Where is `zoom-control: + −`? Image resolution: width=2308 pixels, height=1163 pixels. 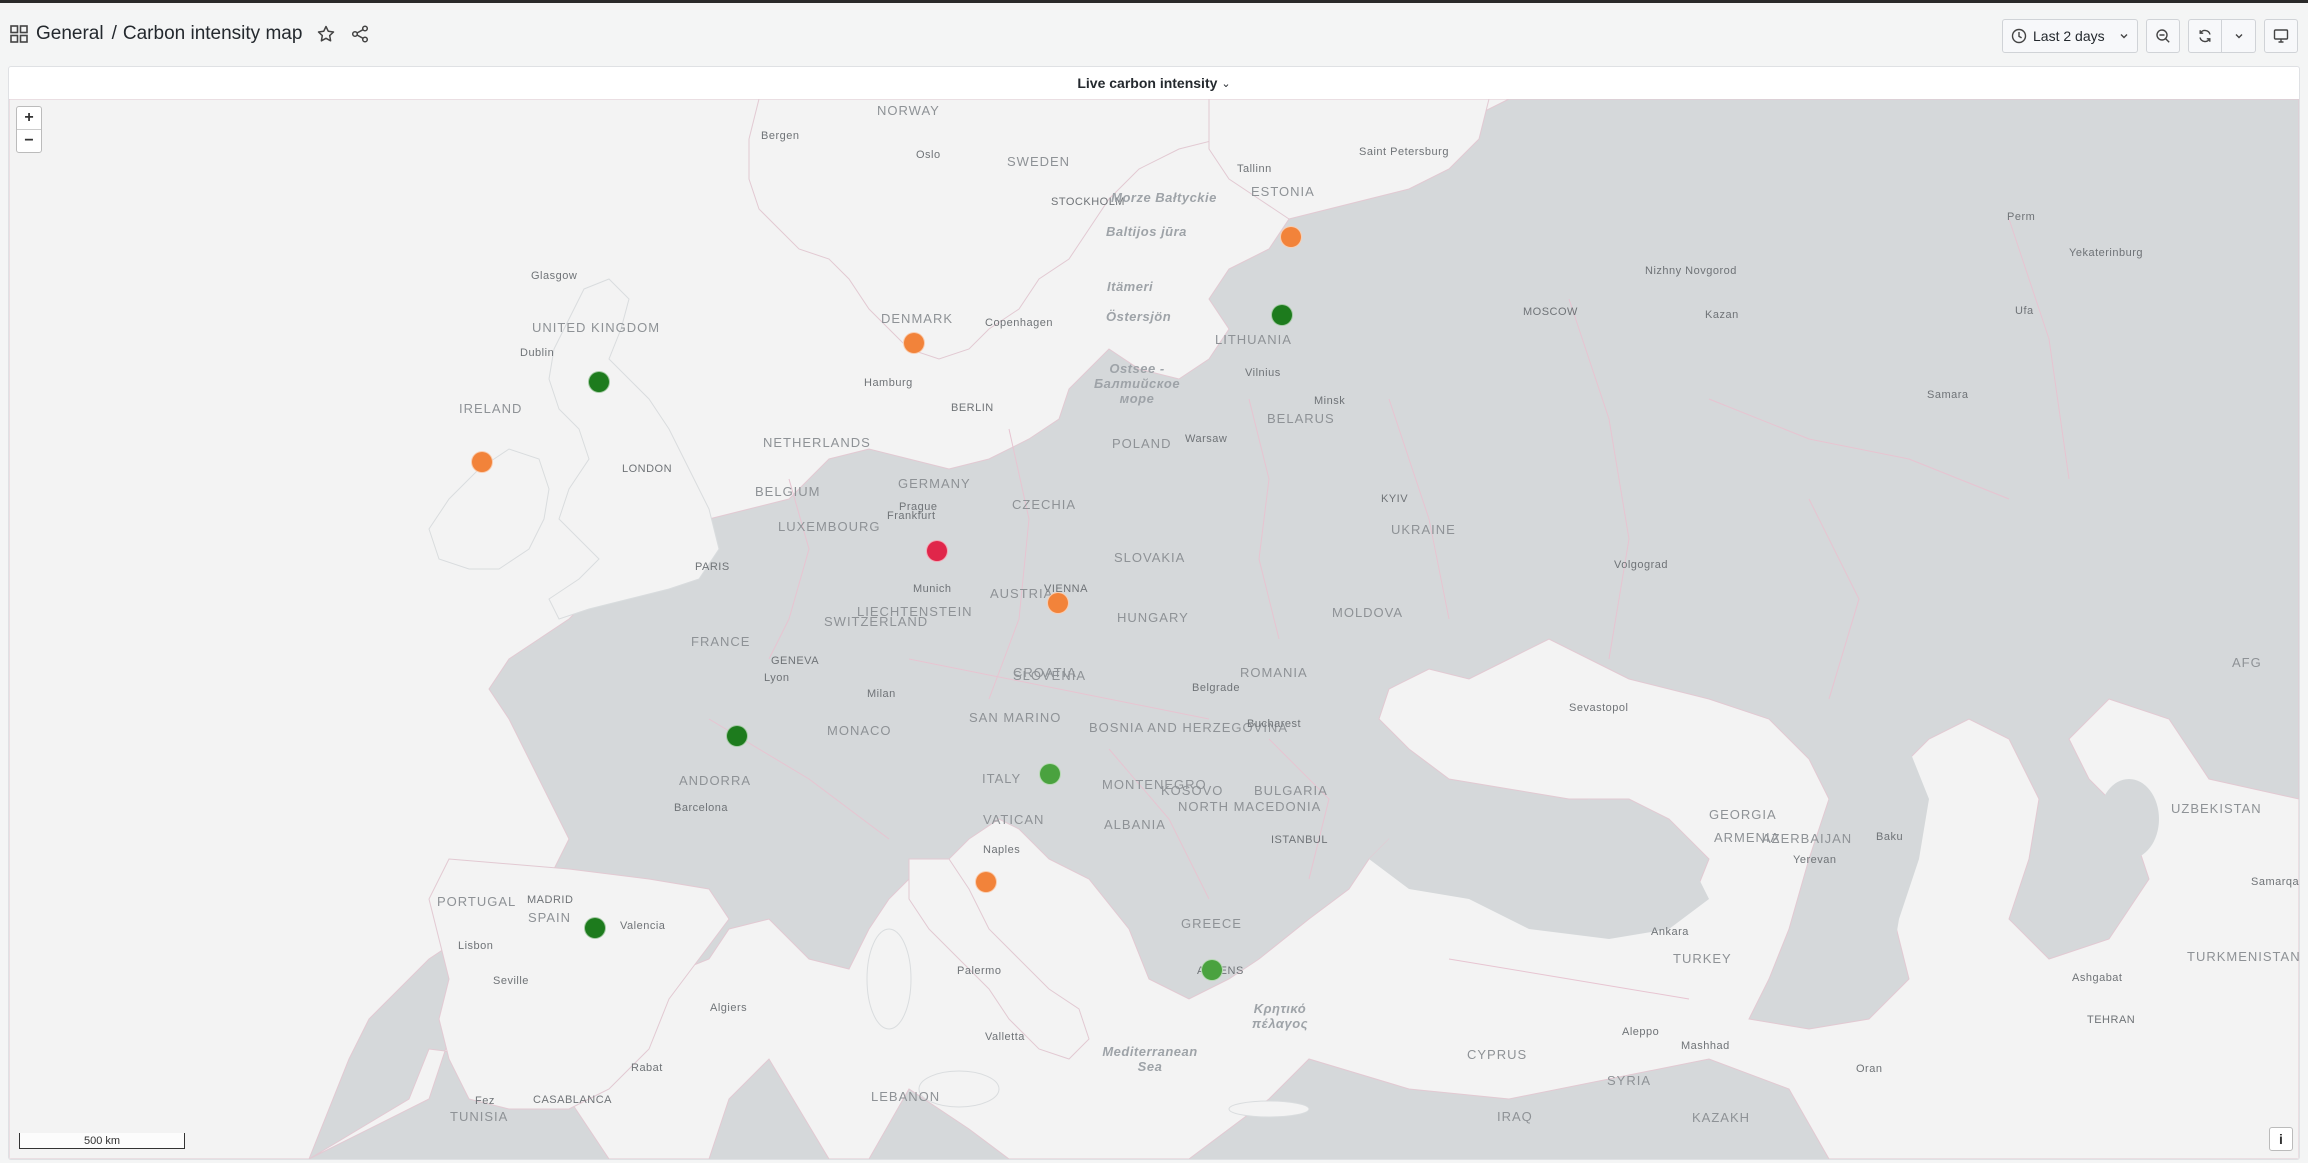
zoom-control: + − is located at coordinates (29, 129).